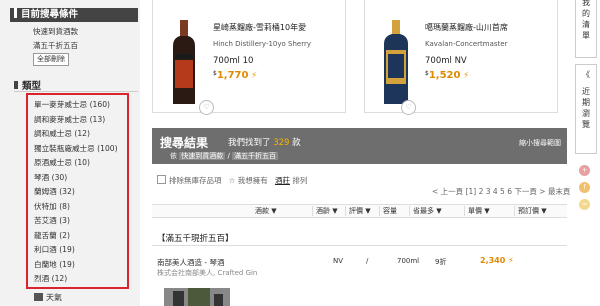 This screenshot has width=600, height=306. I want to click on results-criteria: 依 快速到貨酒款 / 滿五千折五百, so click(224, 156).